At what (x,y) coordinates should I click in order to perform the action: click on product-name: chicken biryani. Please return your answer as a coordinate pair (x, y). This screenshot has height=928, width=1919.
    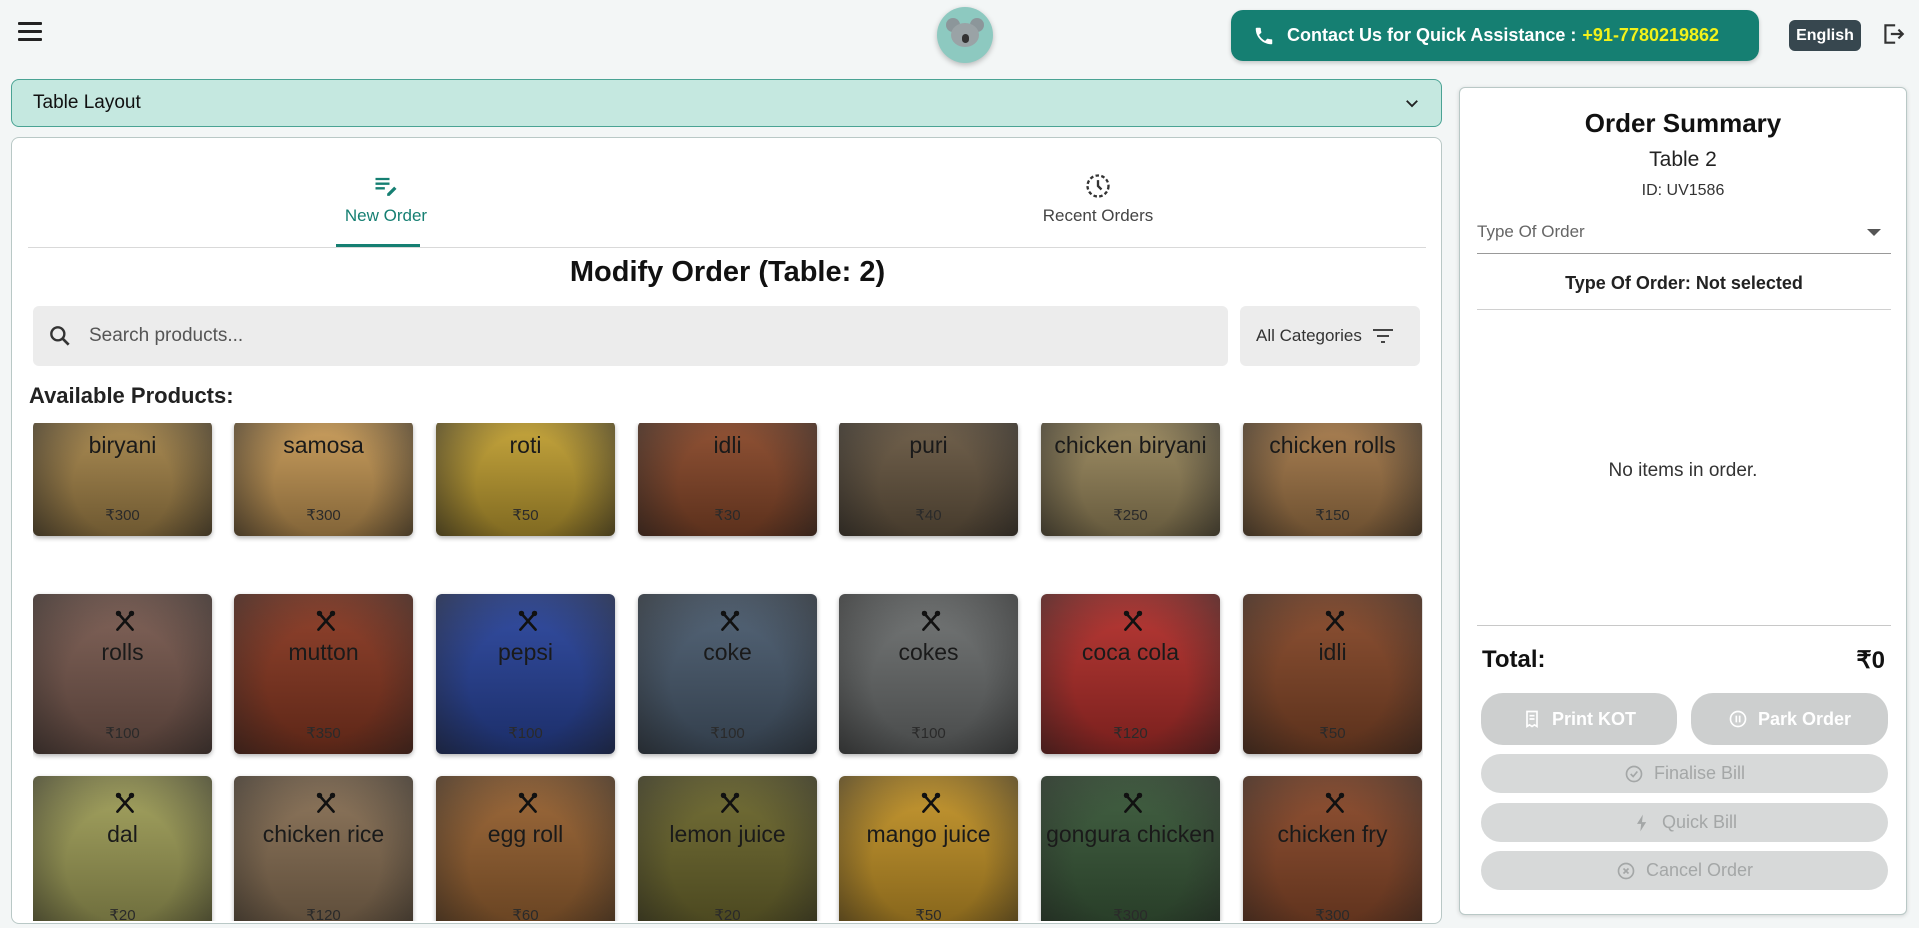
    Looking at the image, I should click on (1130, 445).